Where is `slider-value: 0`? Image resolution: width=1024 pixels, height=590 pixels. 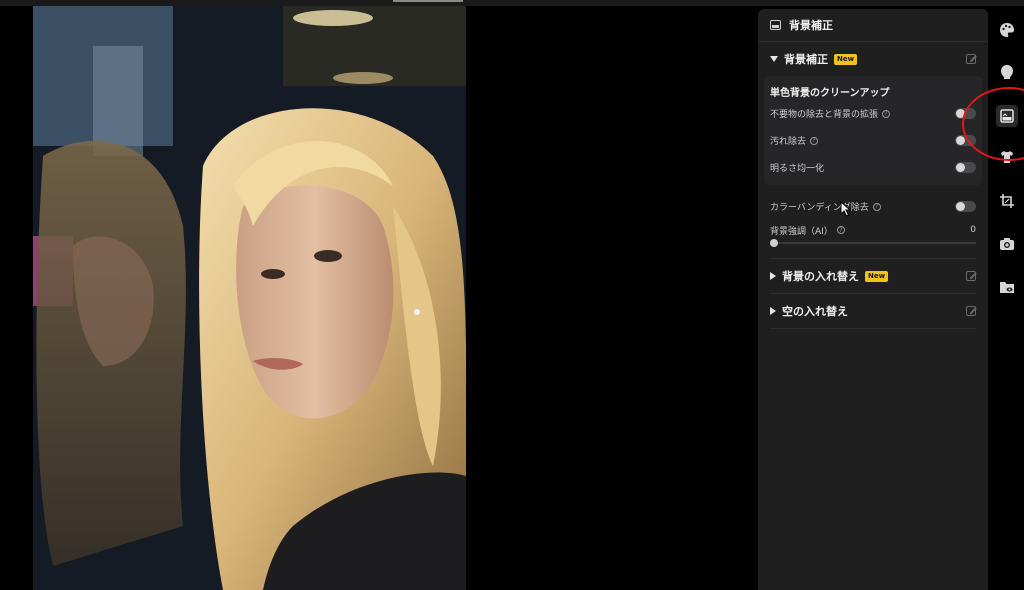 slider-value: 0 is located at coordinates (973, 230).